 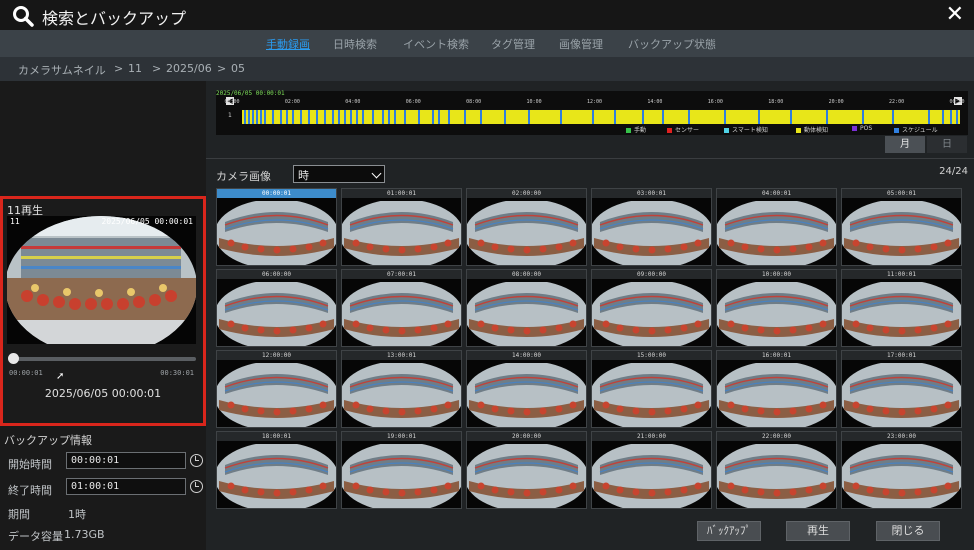 What do you see at coordinates (48, 440) in the screenshot?
I see `backup-info-title: バックアップ情報` at bounding box center [48, 440].